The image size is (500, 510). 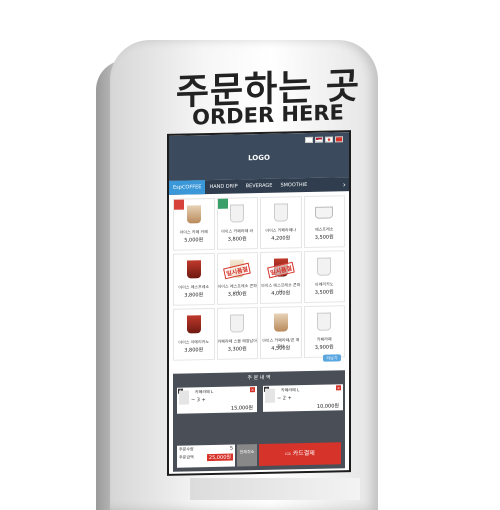 What do you see at coordinates (329, 139) in the screenshot?
I see `flag-japan-icon` at bounding box center [329, 139].